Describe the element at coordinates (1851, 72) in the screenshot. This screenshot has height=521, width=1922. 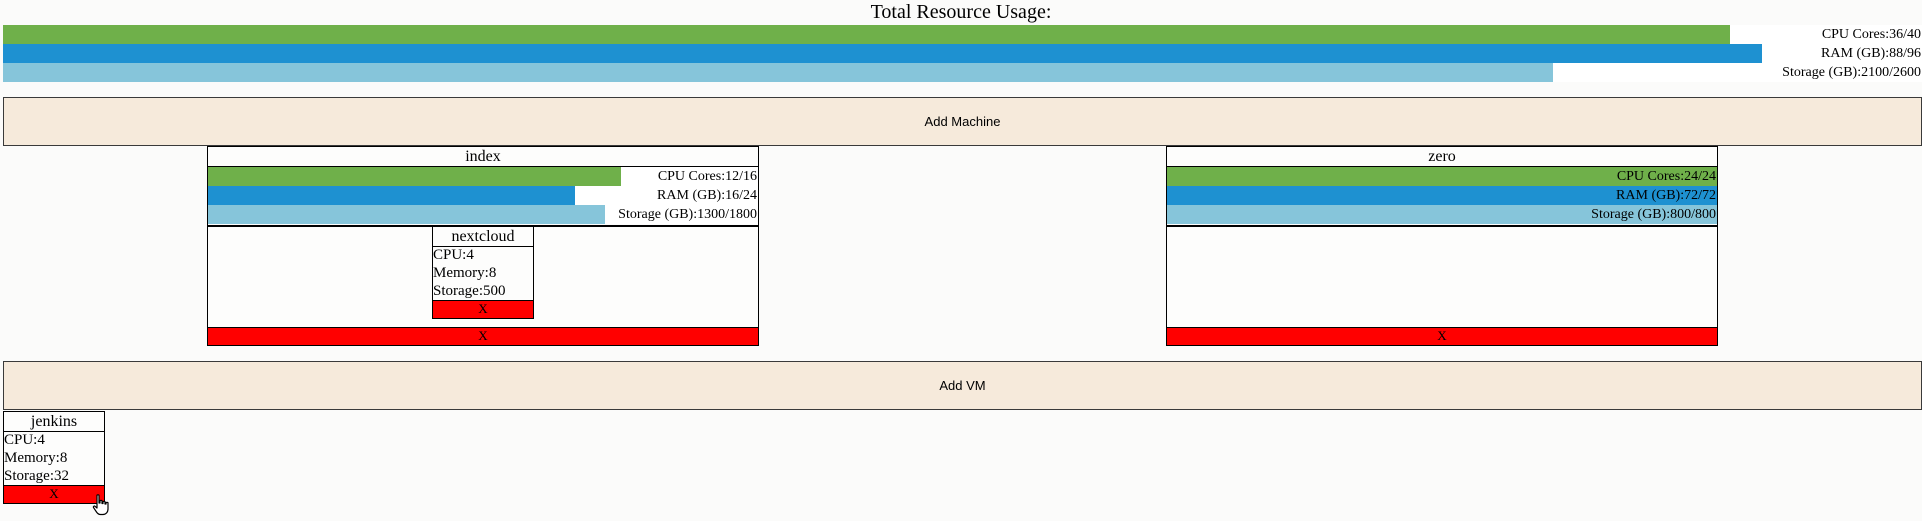
I see `total-storage-label: Storage (GB):2100/2600` at that location.